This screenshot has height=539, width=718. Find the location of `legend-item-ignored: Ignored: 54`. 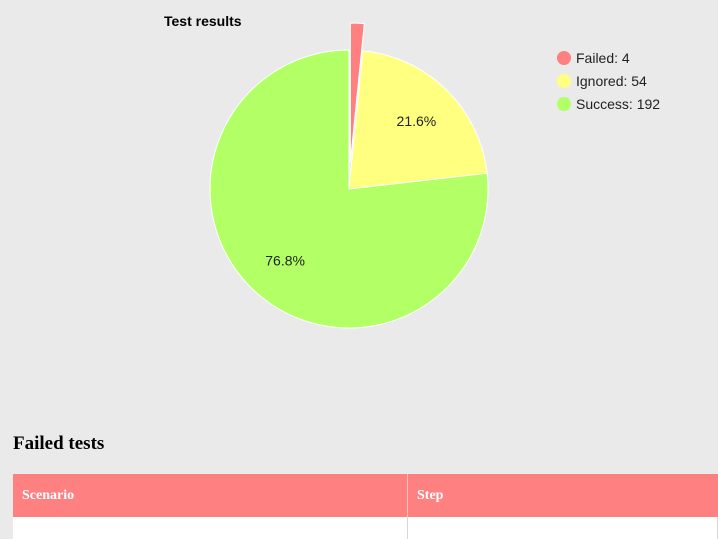

legend-item-ignored: Ignored: 54 is located at coordinates (602, 81).